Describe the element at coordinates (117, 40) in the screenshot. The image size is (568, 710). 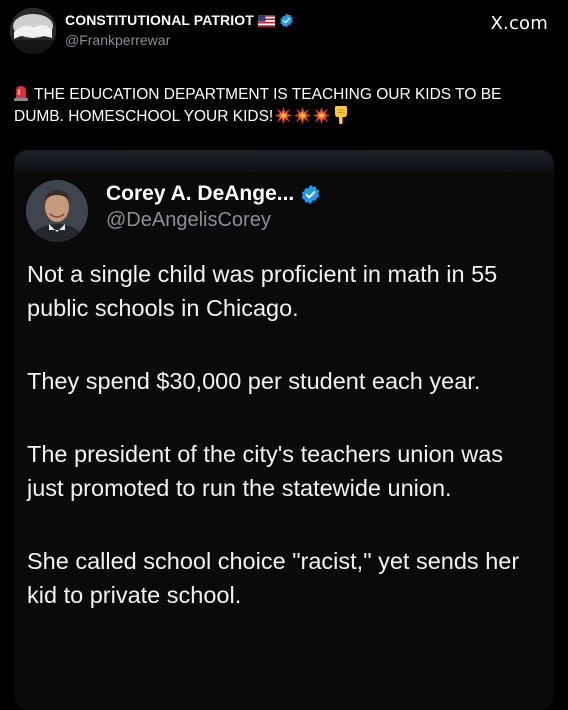
I see `author-handle: @Frankperrewar` at that location.